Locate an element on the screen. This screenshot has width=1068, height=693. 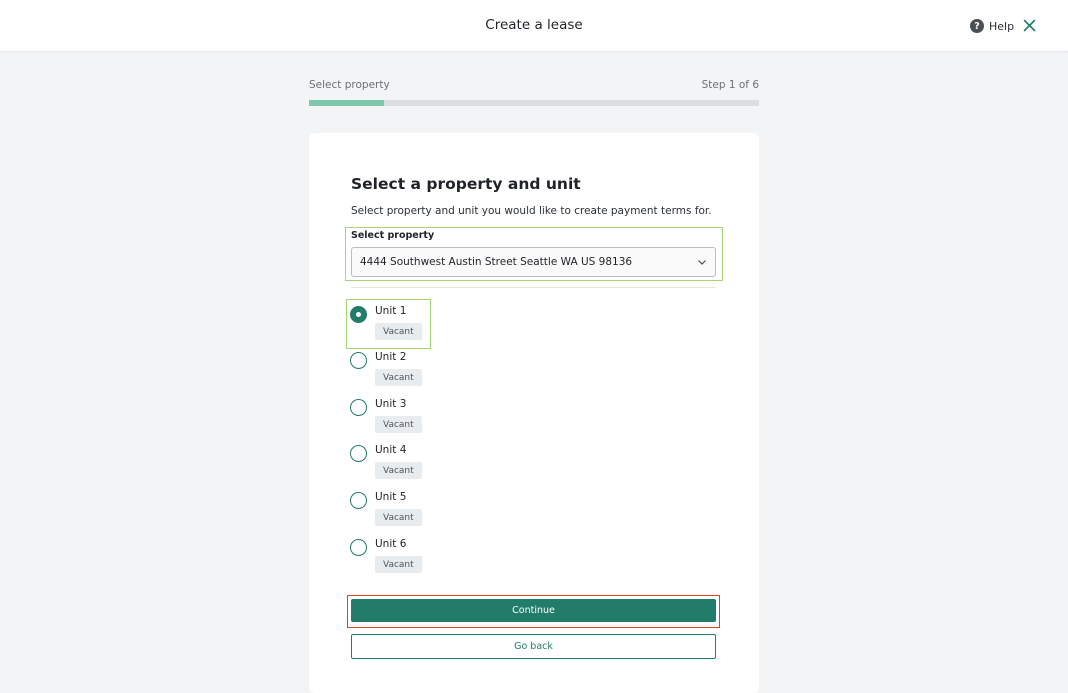
continue-button: Continue is located at coordinates (533, 610).